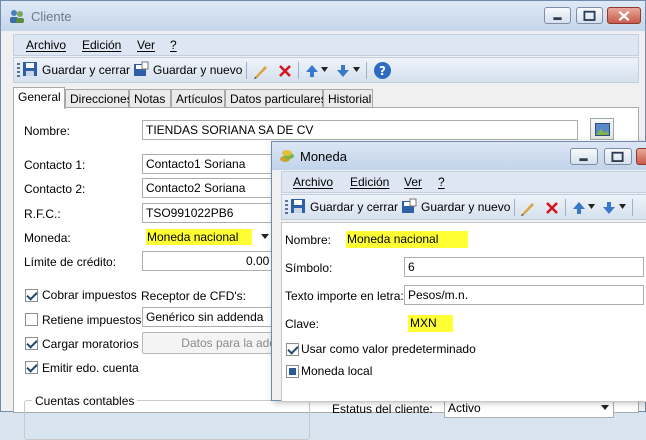 The width and height of the screenshot is (646, 440). I want to click on estatus-label: Estatus del cliente:, so click(382, 409).